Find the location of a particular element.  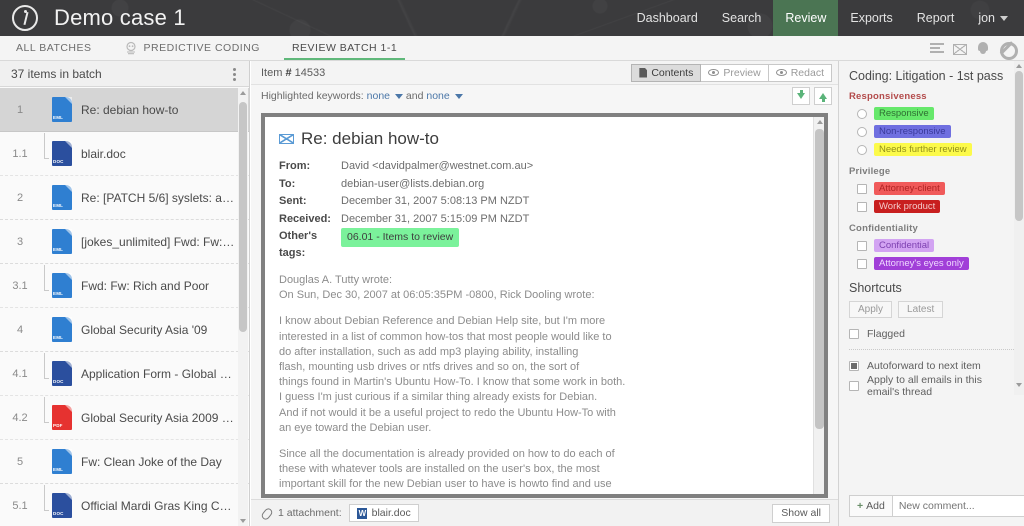

coding-option-row: Confidential is located at coordinates (935, 245).